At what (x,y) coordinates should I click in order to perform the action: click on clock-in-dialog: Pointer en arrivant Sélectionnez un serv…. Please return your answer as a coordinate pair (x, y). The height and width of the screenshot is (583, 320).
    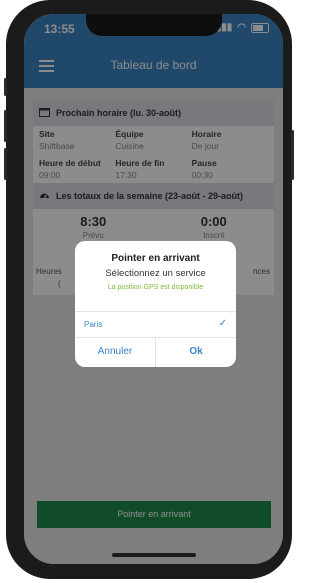
    Looking at the image, I should click on (155, 304).